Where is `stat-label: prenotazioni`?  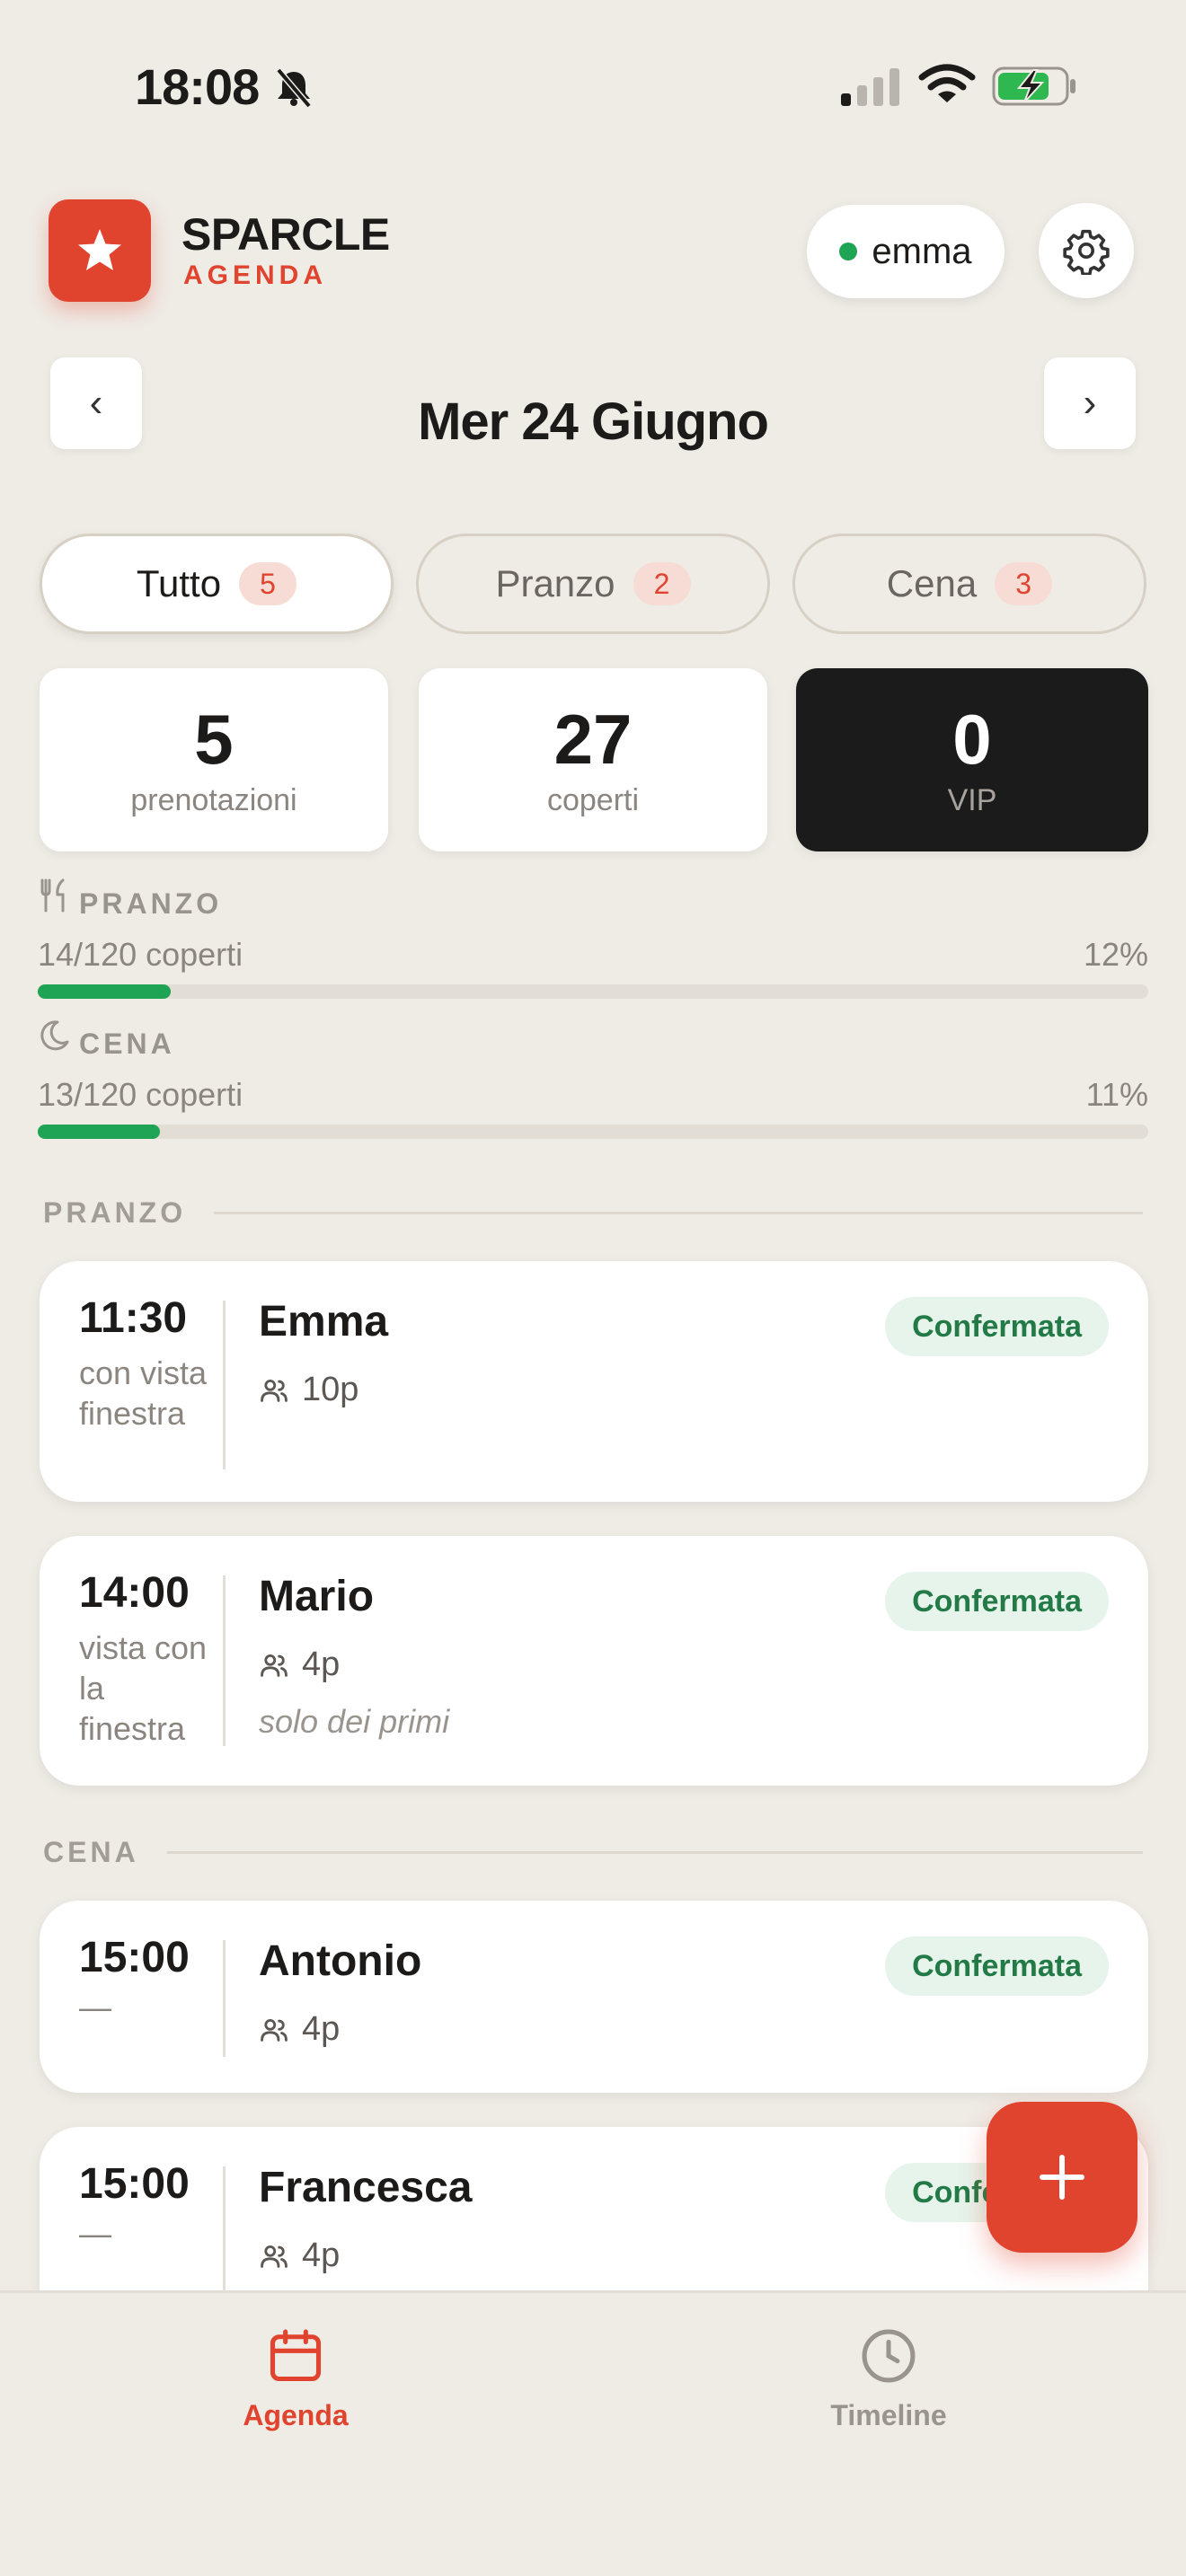
stat-label: prenotazioni is located at coordinates (213, 800).